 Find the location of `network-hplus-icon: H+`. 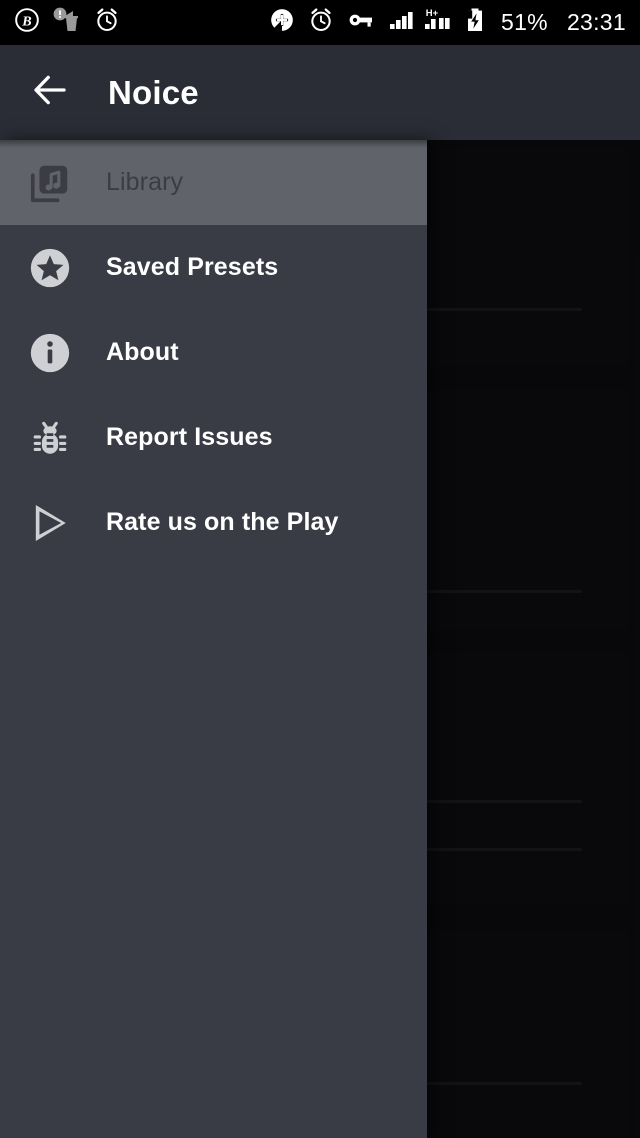

network-hplus-icon: H+ is located at coordinates (440, 22).